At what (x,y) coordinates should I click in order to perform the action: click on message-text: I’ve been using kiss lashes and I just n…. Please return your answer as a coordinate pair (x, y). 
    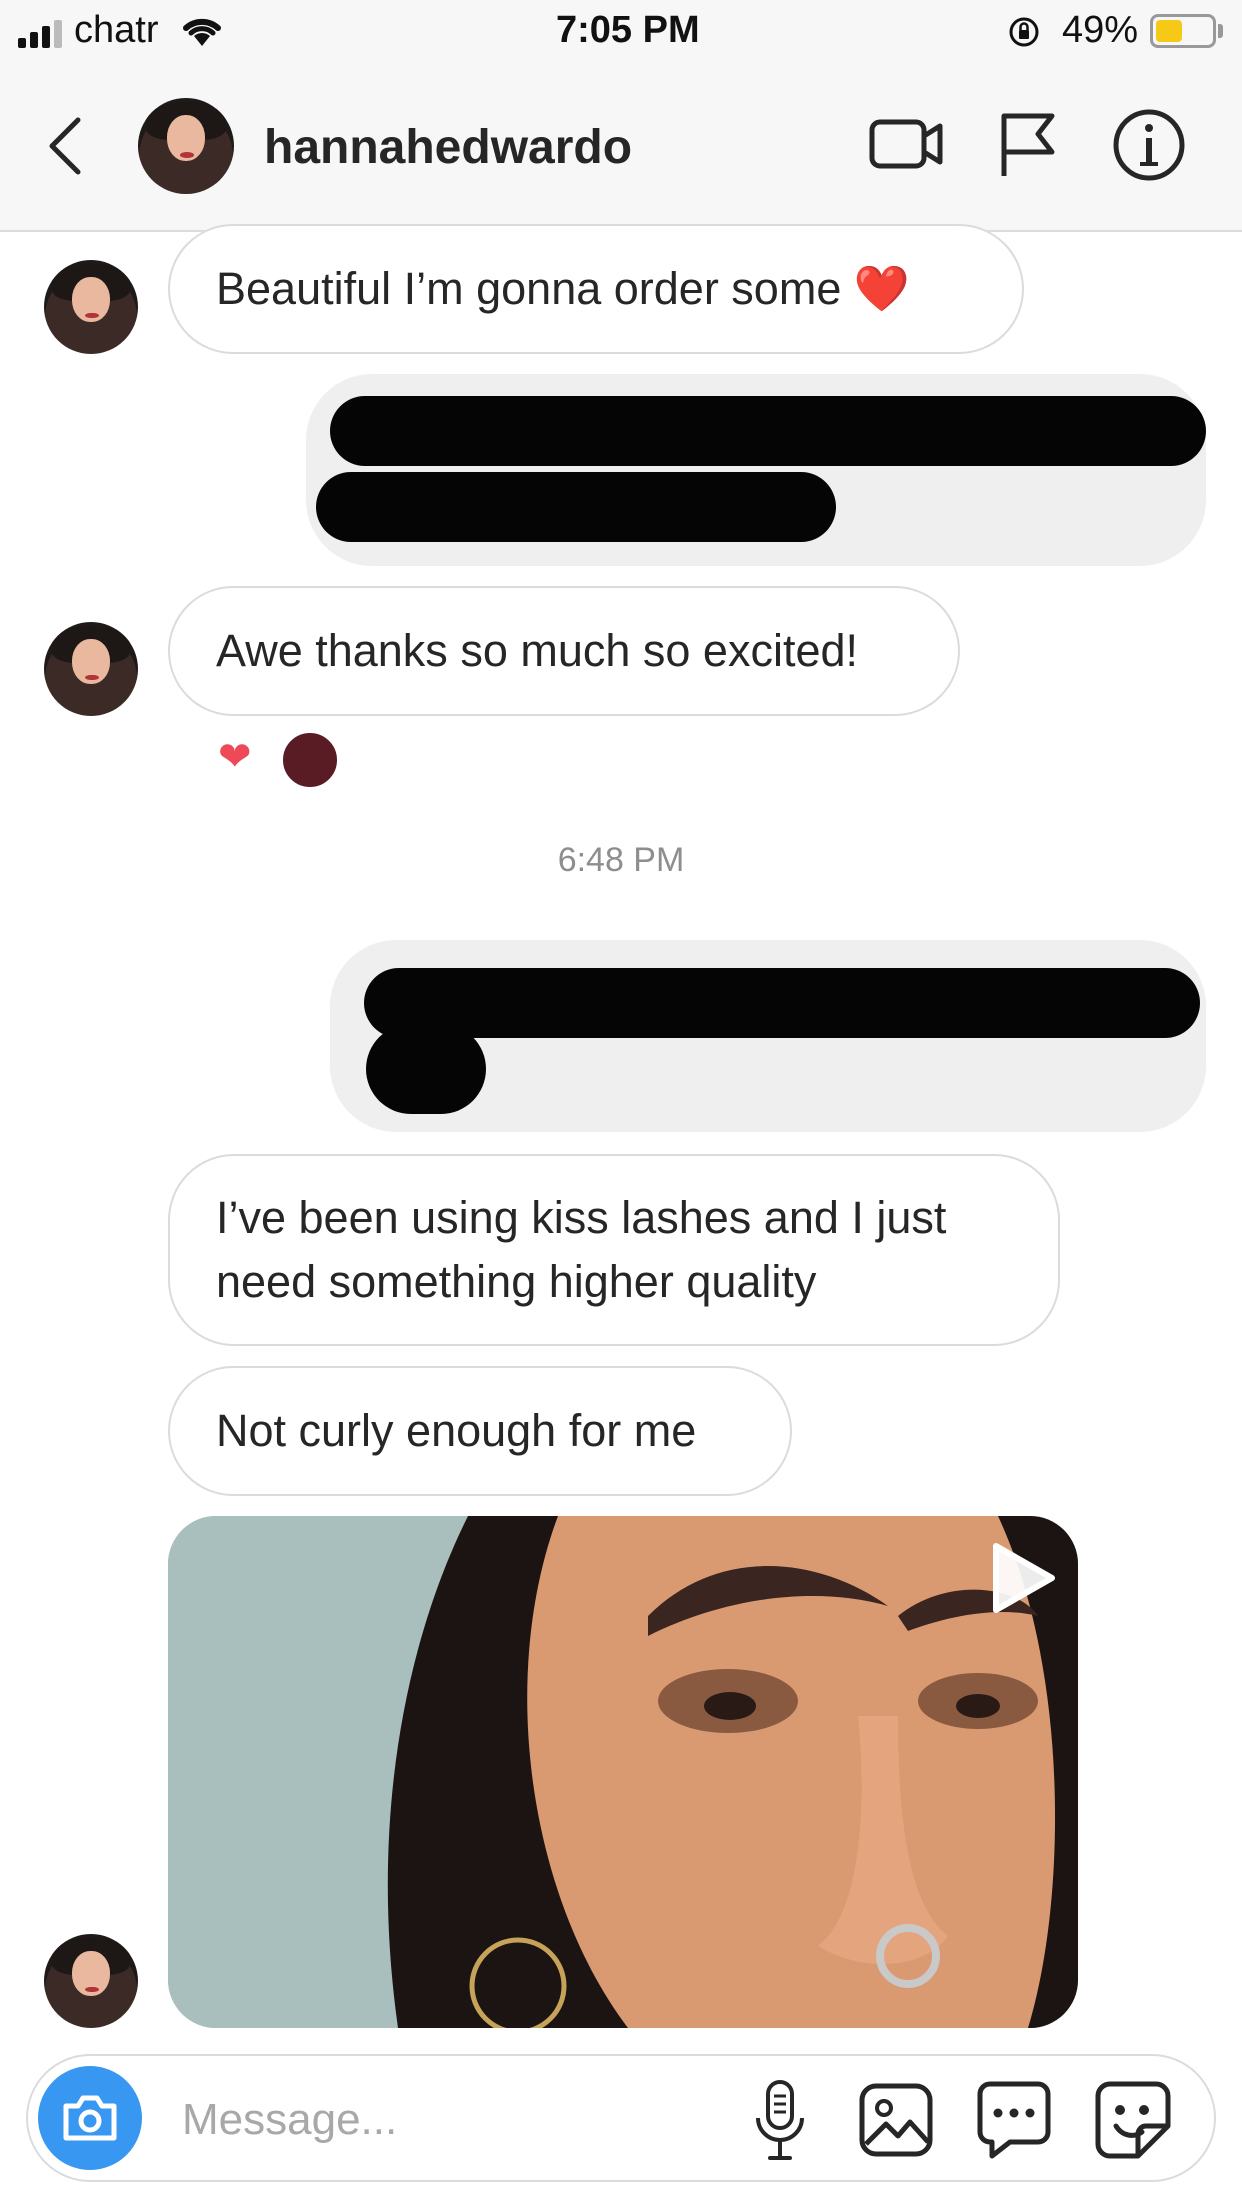
    Looking at the image, I should click on (581, 1249).